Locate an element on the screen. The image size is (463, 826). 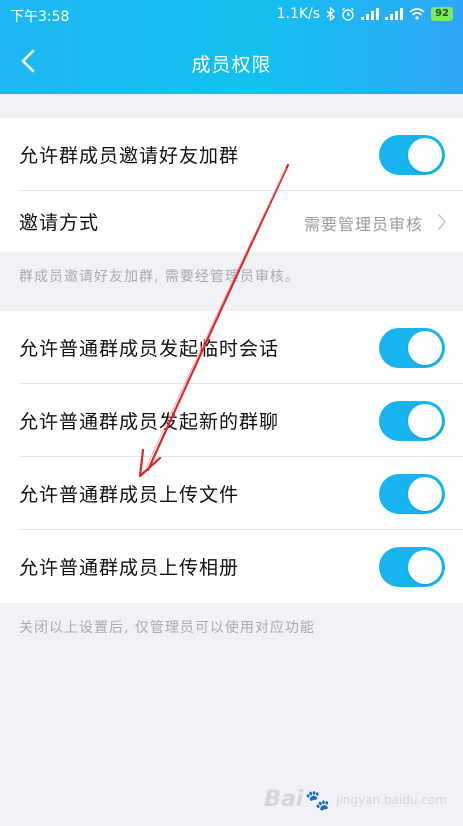
alarm-icon is located at coordinates (348, 14).